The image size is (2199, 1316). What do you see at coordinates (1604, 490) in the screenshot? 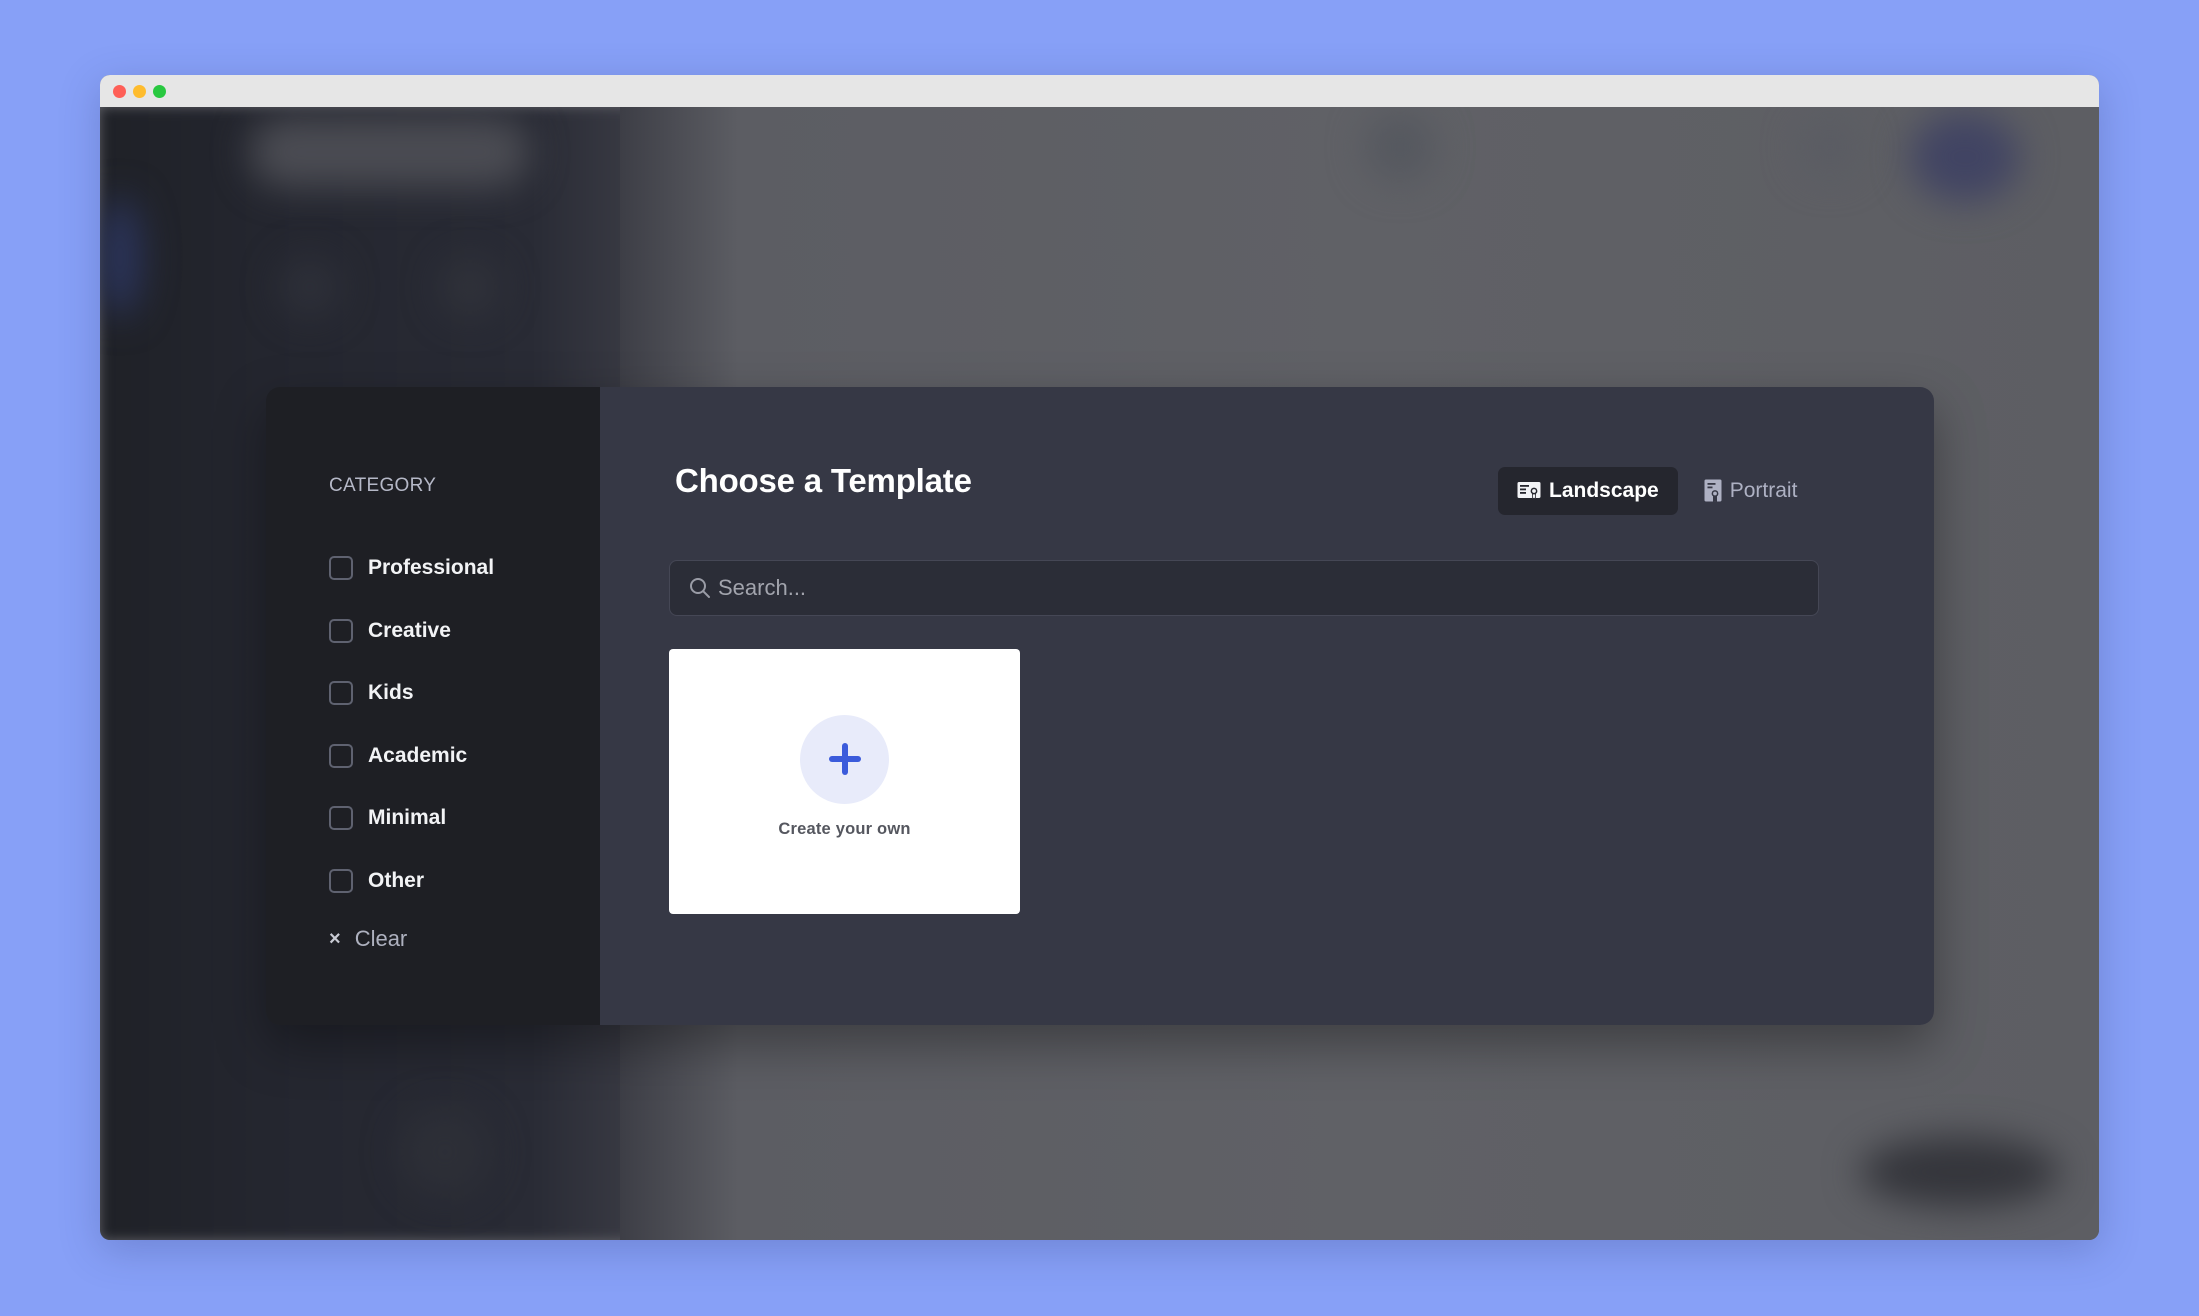
I see `landscape-label: Landscape` at bounding box center [1604, 490].